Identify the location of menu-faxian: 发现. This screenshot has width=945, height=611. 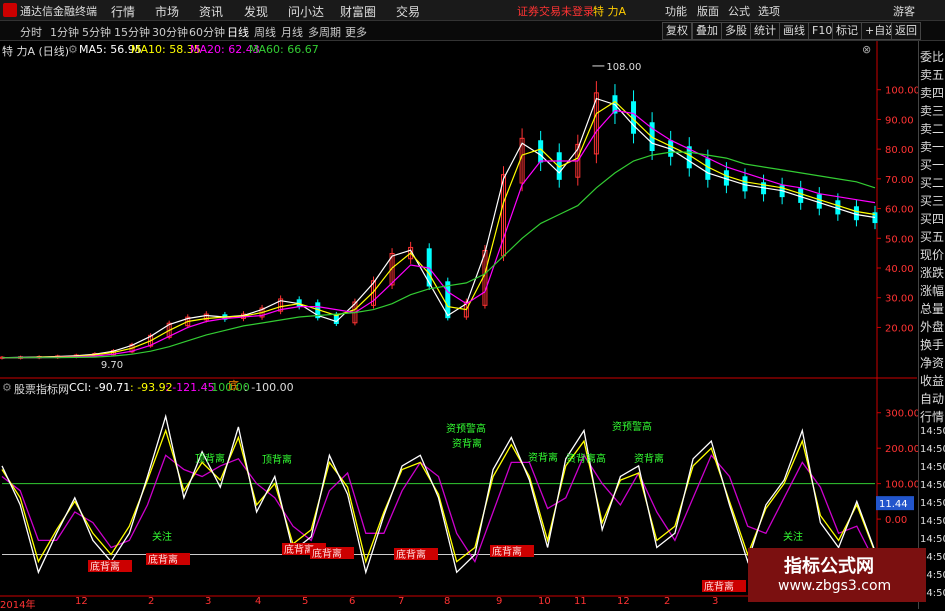
(256, 11).